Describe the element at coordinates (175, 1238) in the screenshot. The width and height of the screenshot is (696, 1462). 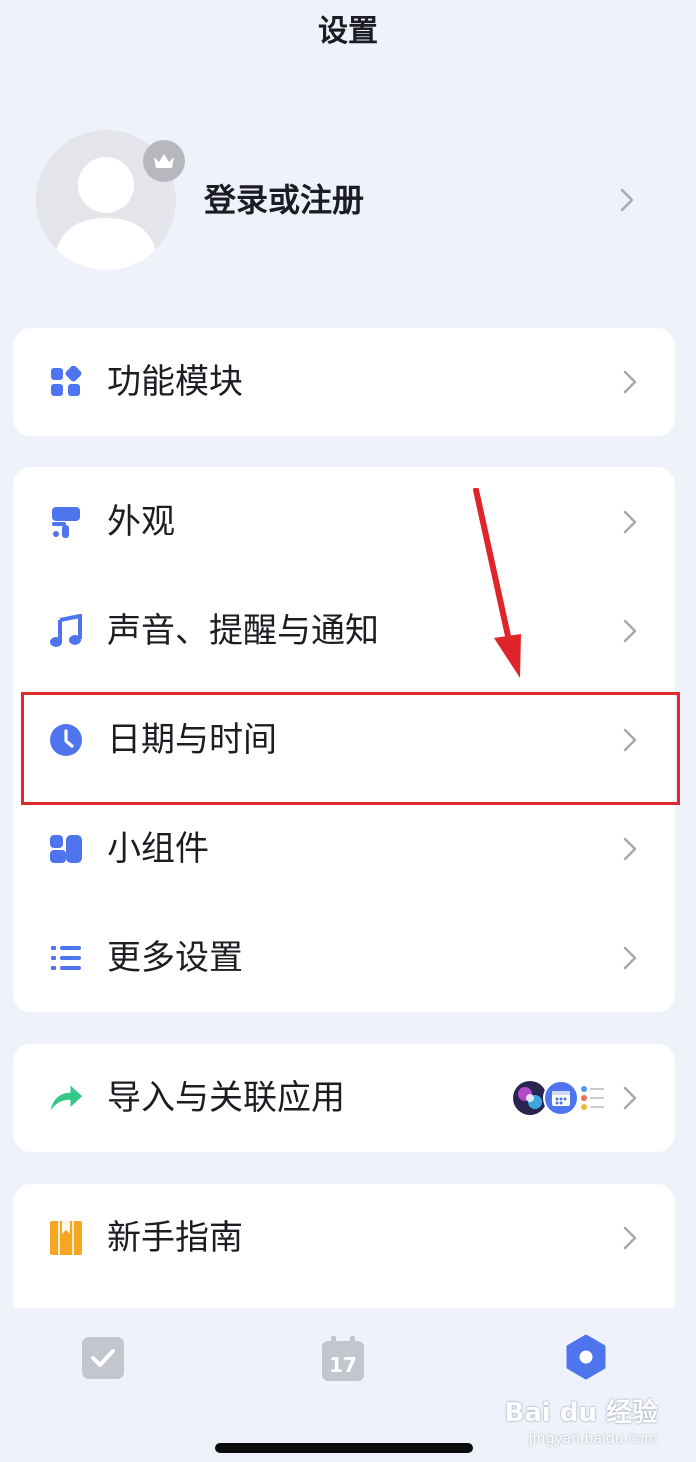
I see `beginner-guide-label: 新手指南` at that location.